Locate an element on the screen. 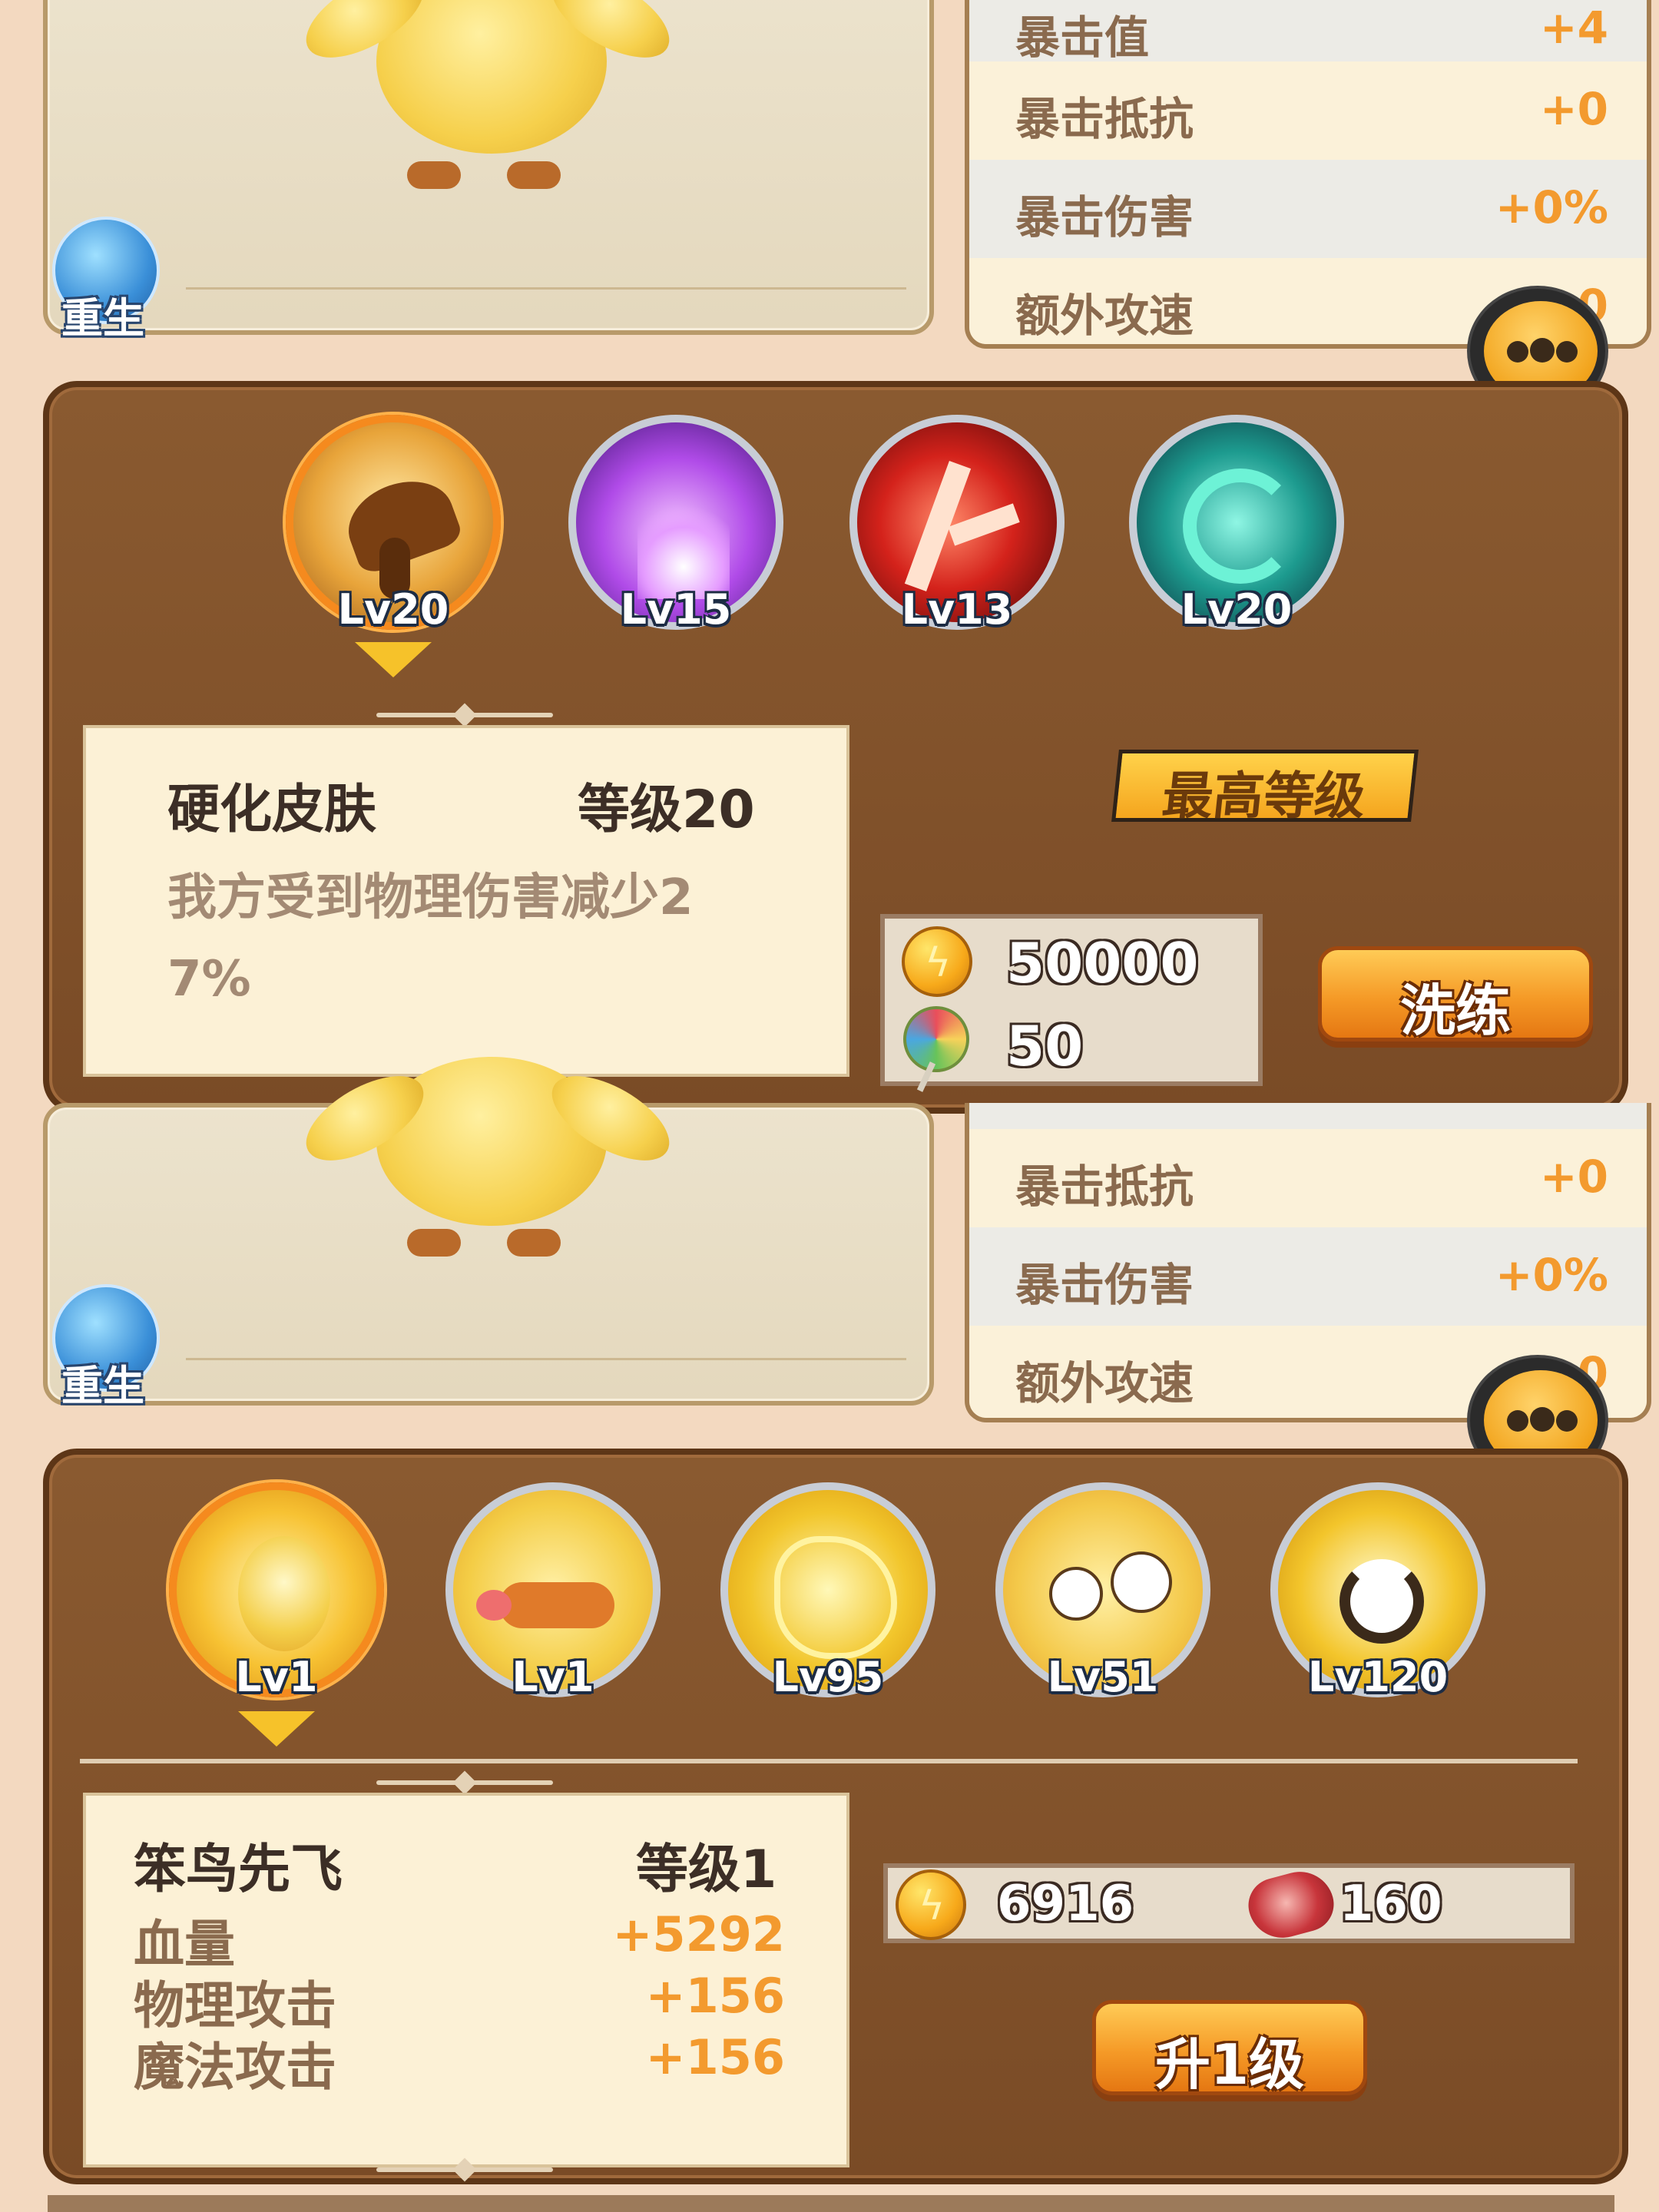 The image size is (1659, 2212). attribute-name: 魔法攻击 is located at coordinates (235, 2068).